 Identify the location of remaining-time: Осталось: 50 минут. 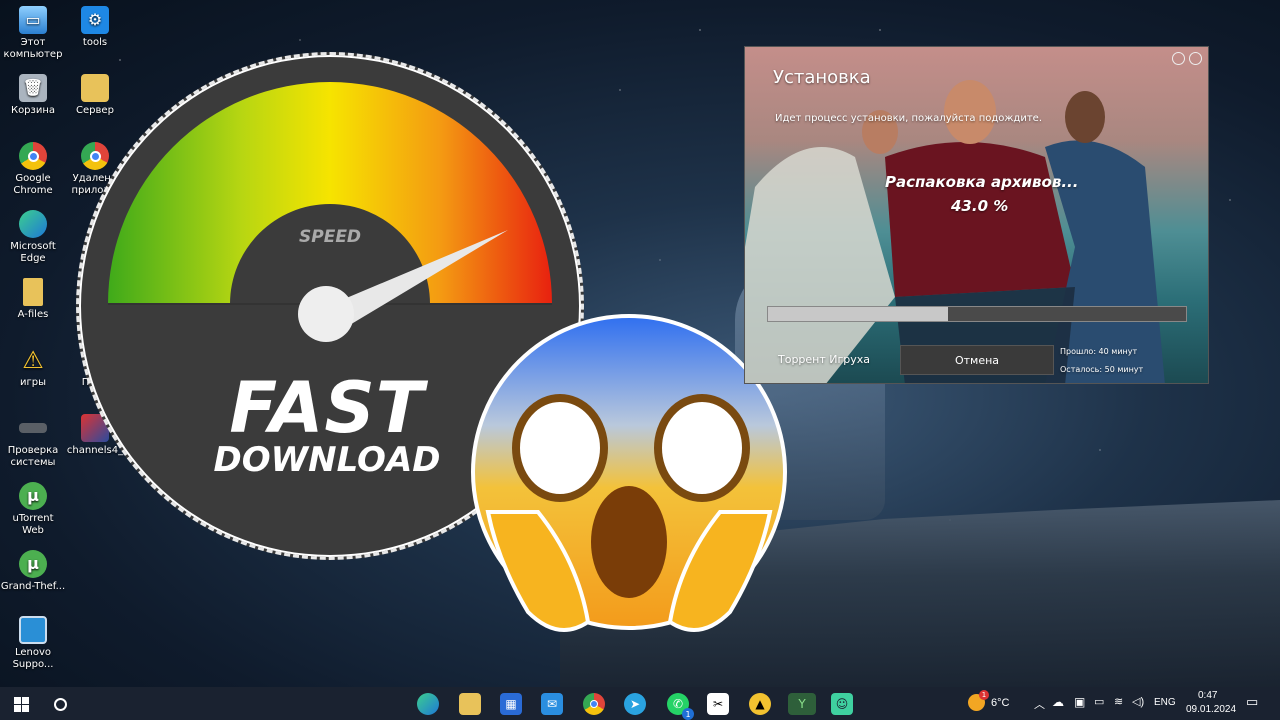
(1102, 369).